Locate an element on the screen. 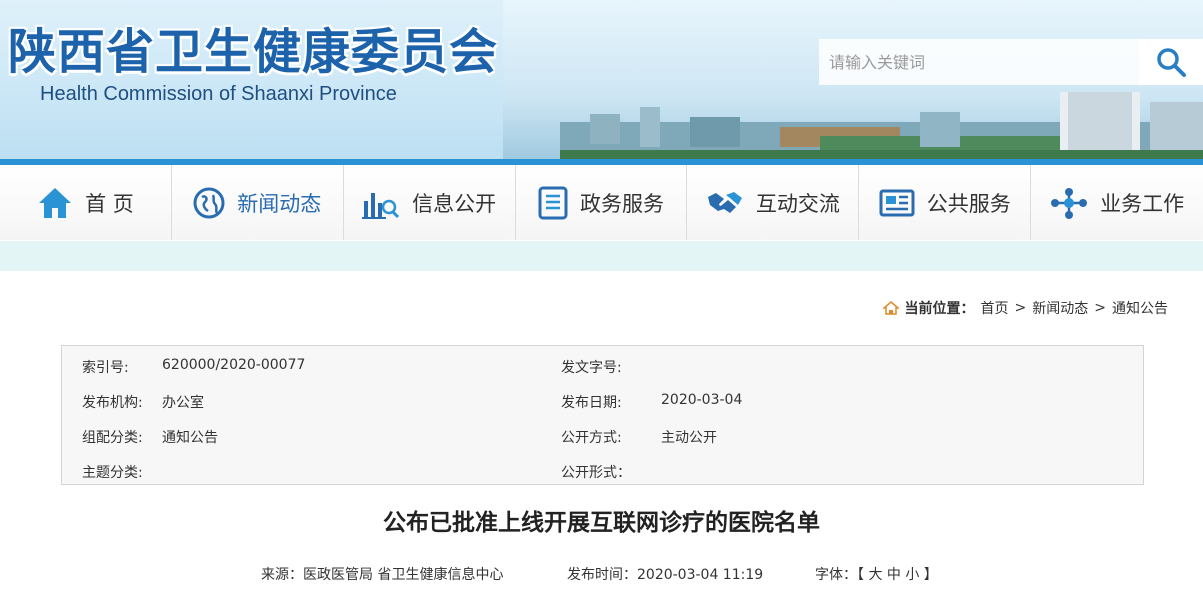 The image size is (1203, 603). main-nav: 首 页 新闻动态 信息公开 政务服务 互动交流 公共服务 业务工作 is located at coordinates (601, 202).